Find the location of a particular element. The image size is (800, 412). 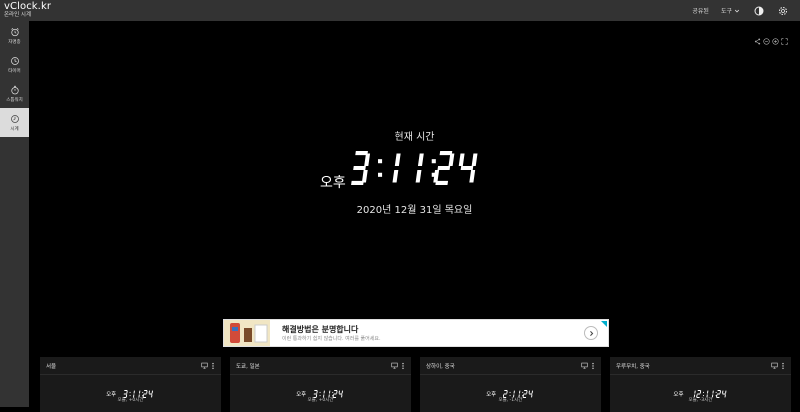

city-card-header: 상하이, 중국 is located at coordinates (510, 366).